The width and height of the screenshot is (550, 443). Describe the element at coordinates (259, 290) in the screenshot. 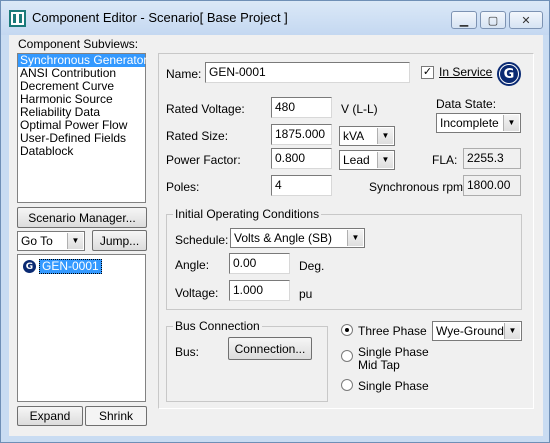

I see `voltage-field: 1.000` at that location.